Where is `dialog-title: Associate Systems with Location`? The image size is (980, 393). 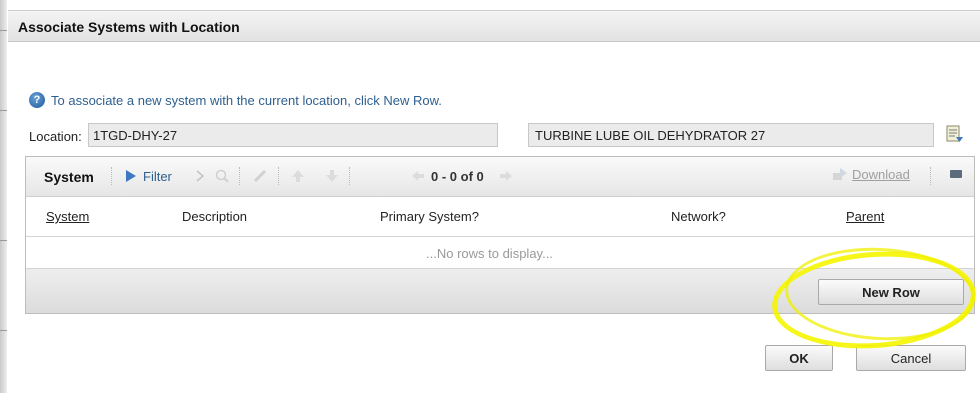
dialog-title: Associate Systems with Location is located at coordinates (129, 27).